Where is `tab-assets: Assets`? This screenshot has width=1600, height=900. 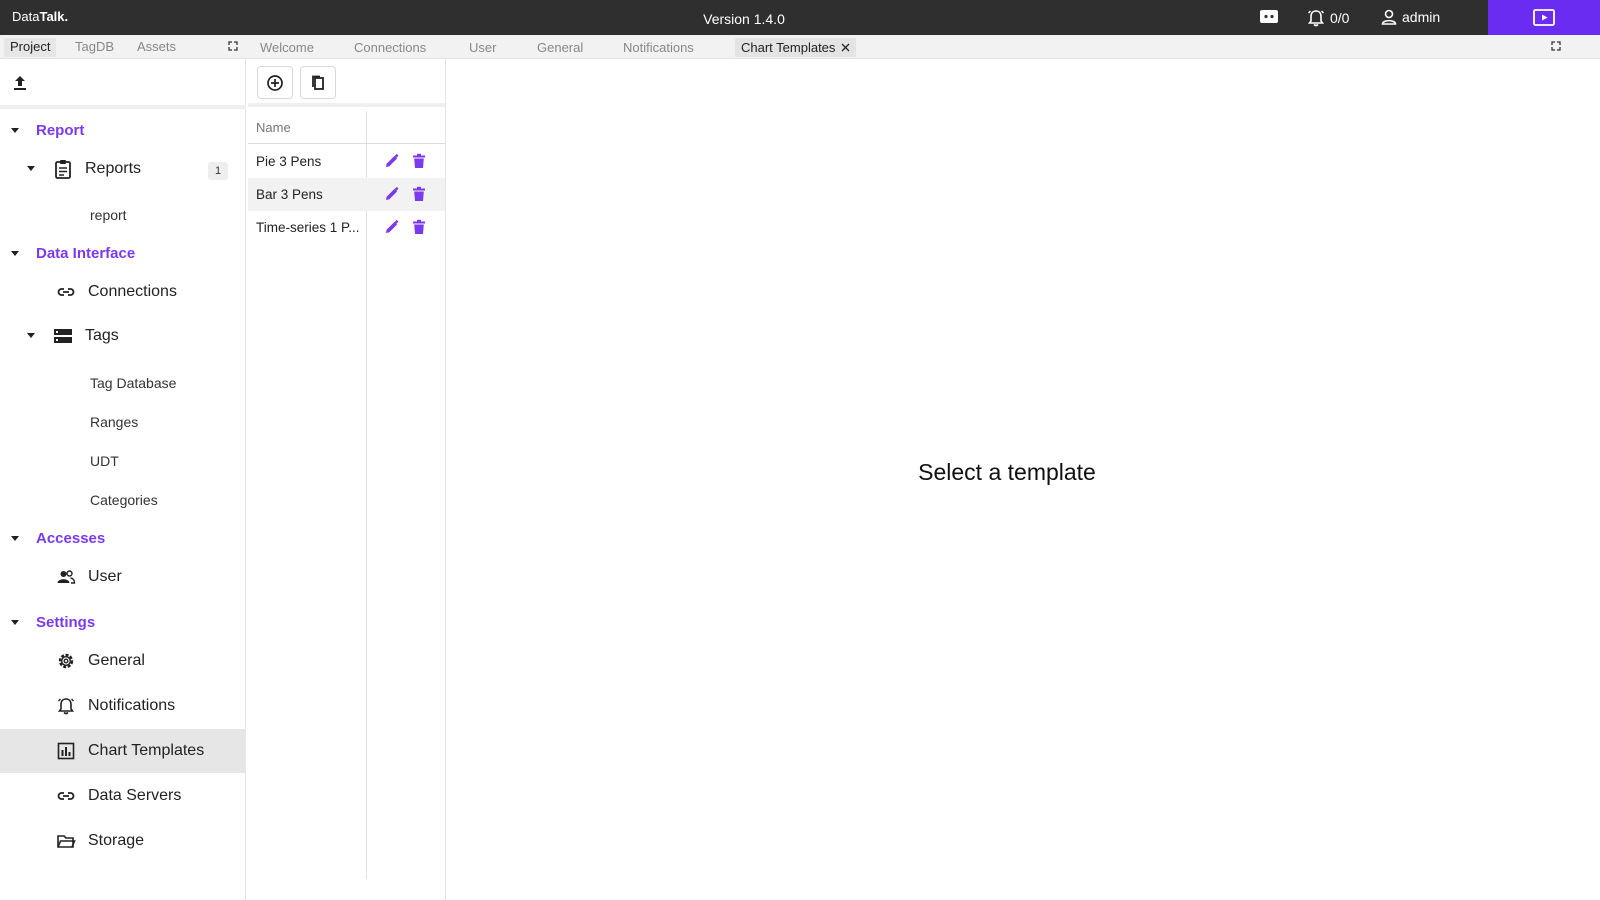
tab-assets: Assets is located at coordinates (156, 47).